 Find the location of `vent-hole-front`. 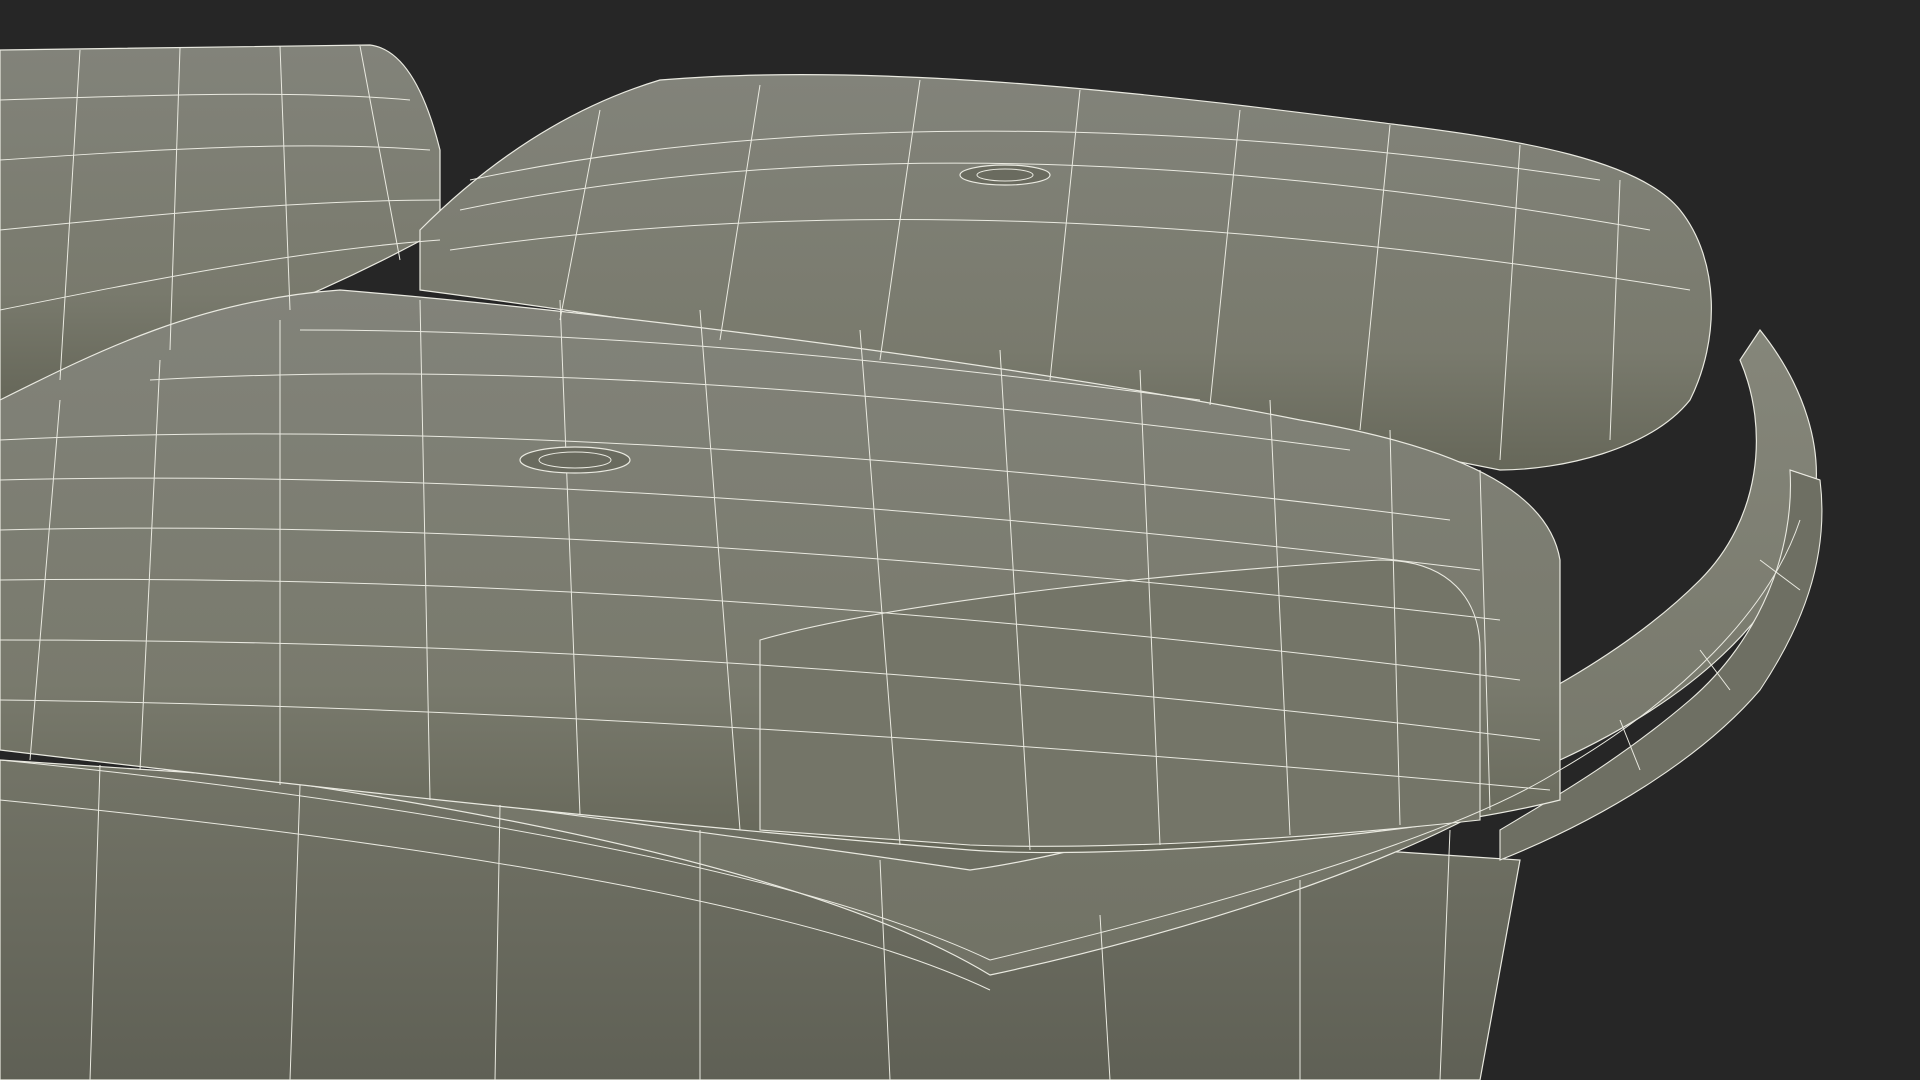

vent-hole-front is located at coordinates (575, 460).